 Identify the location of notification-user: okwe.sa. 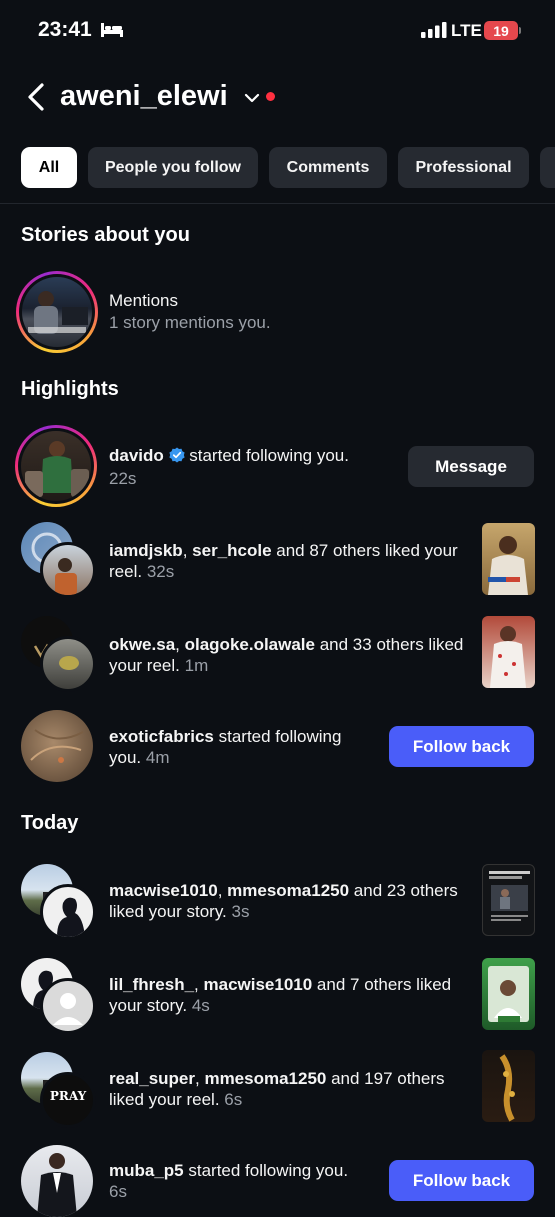
(142, 644).